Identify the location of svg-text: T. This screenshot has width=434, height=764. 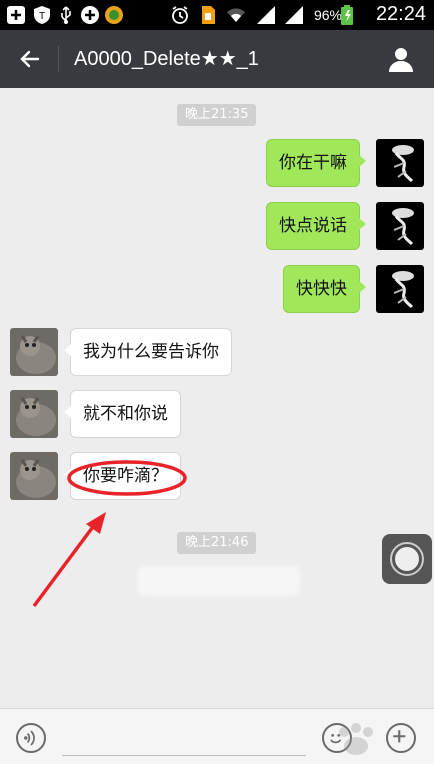
(42, 16).